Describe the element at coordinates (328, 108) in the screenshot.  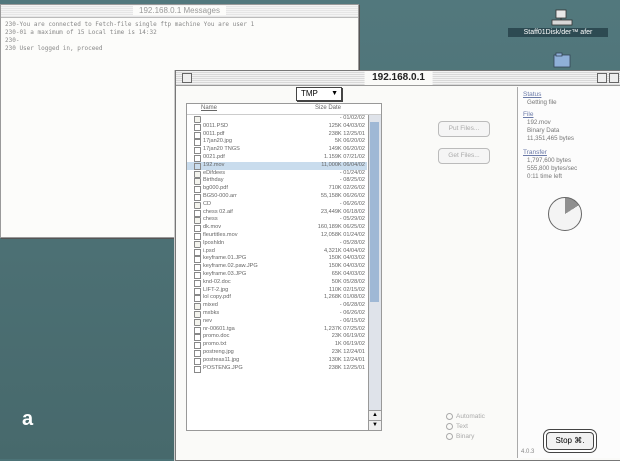
I see `column-header-size-date: Size Date` at that location.